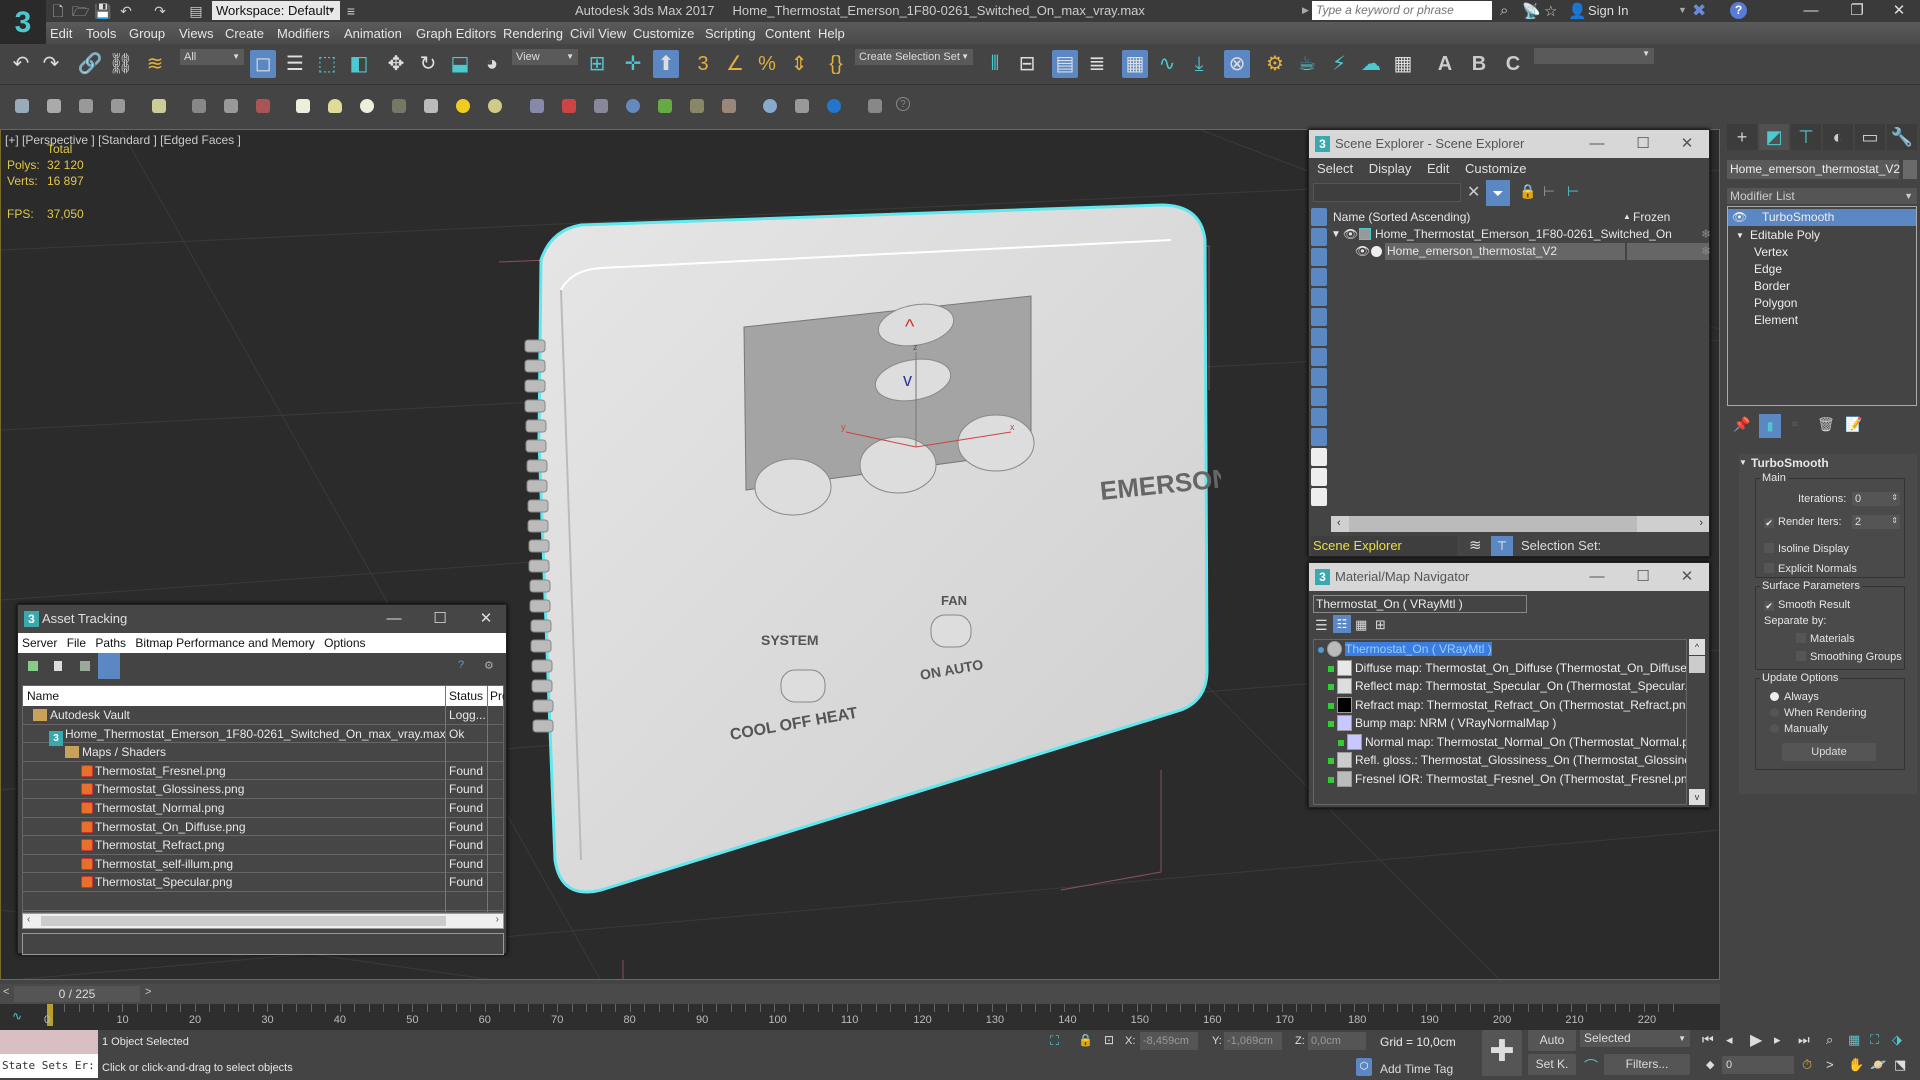 Image resolution: width=1920 pixels, height=1080 pixels. What do you see at coordinates (1319, 337) in the screenshot?
I see `groups-filter-icon` at bounding box center [1319, 337].